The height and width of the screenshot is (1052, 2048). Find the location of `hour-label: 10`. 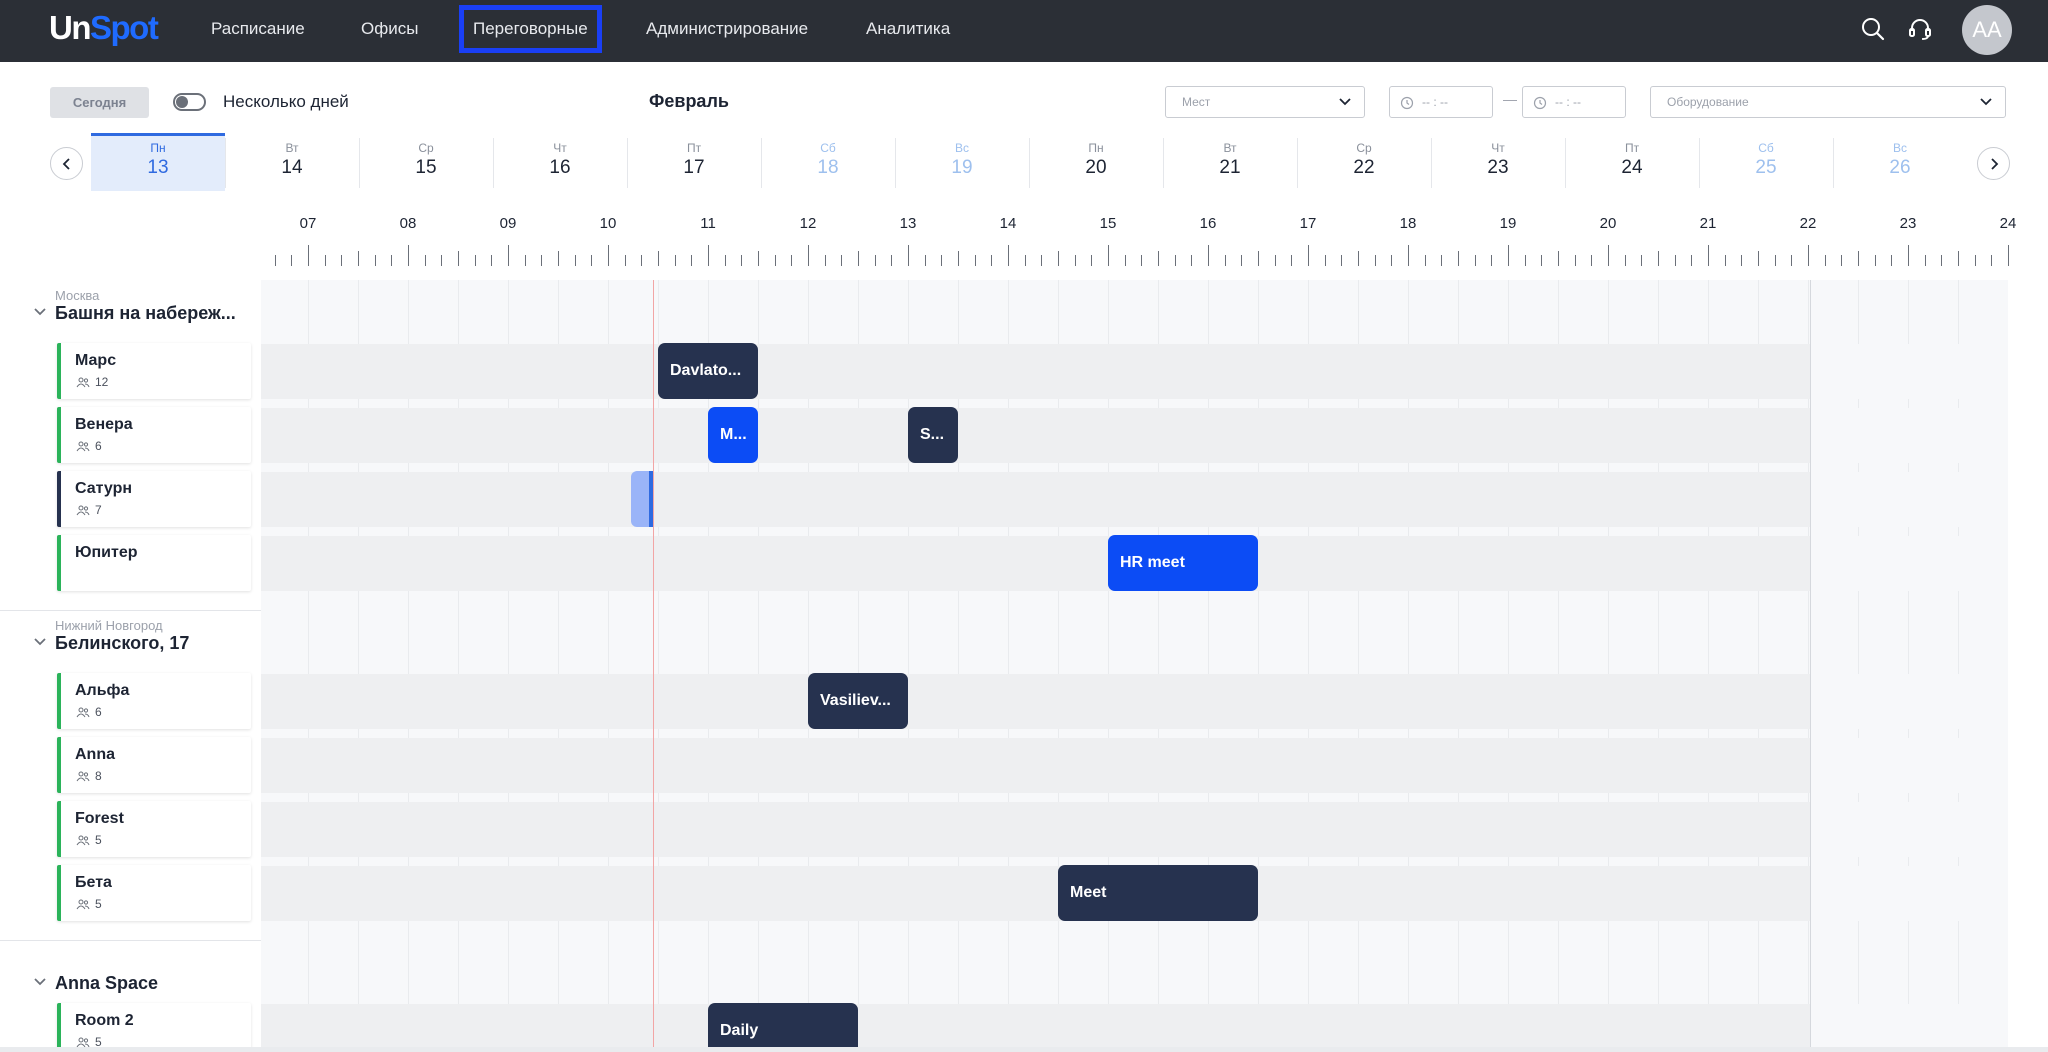

hour-label: 10 is located at coordinates (608, 223).